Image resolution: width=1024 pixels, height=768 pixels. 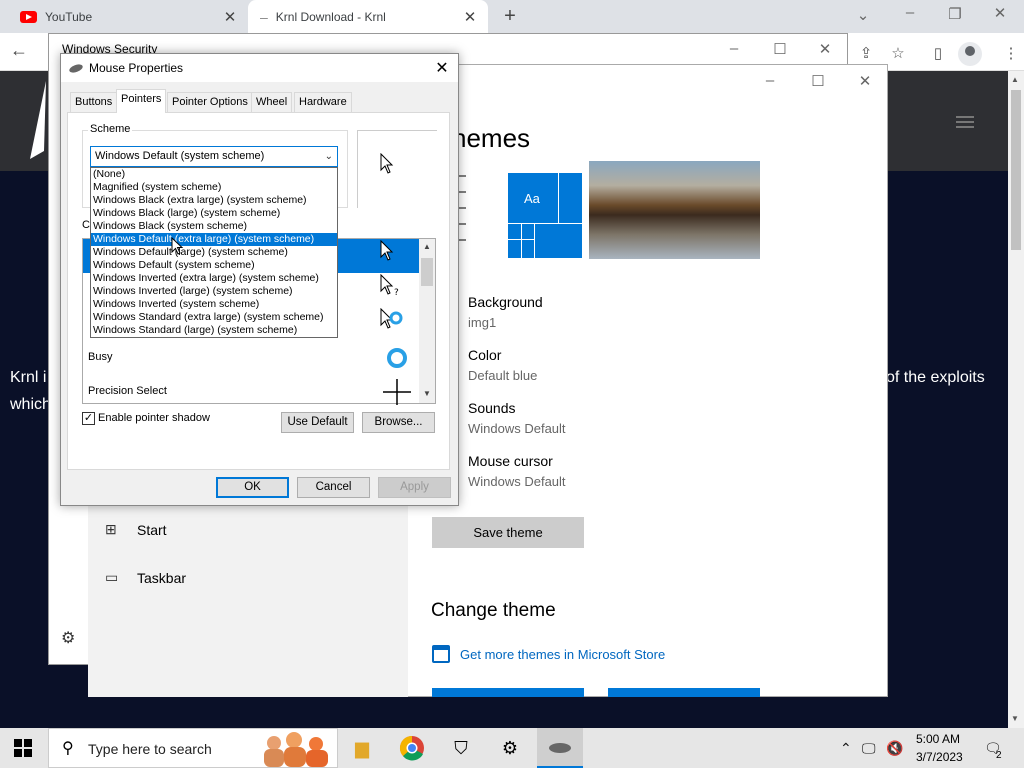 What do you see at coordinates (1016, 170) in the screenshot?
I see `page-scrollbar-thumb` at bounding box center [1016, 170].